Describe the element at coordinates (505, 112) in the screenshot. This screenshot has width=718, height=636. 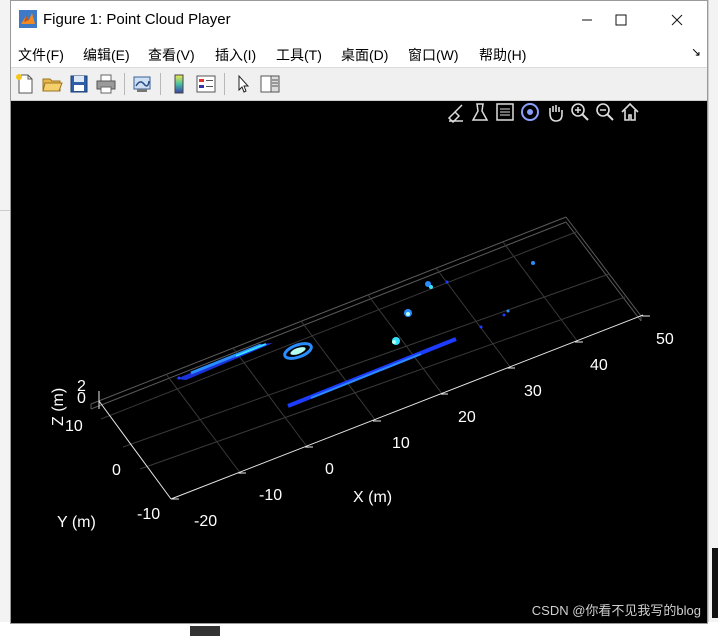
I see `rotate-3d-icon` at that location.